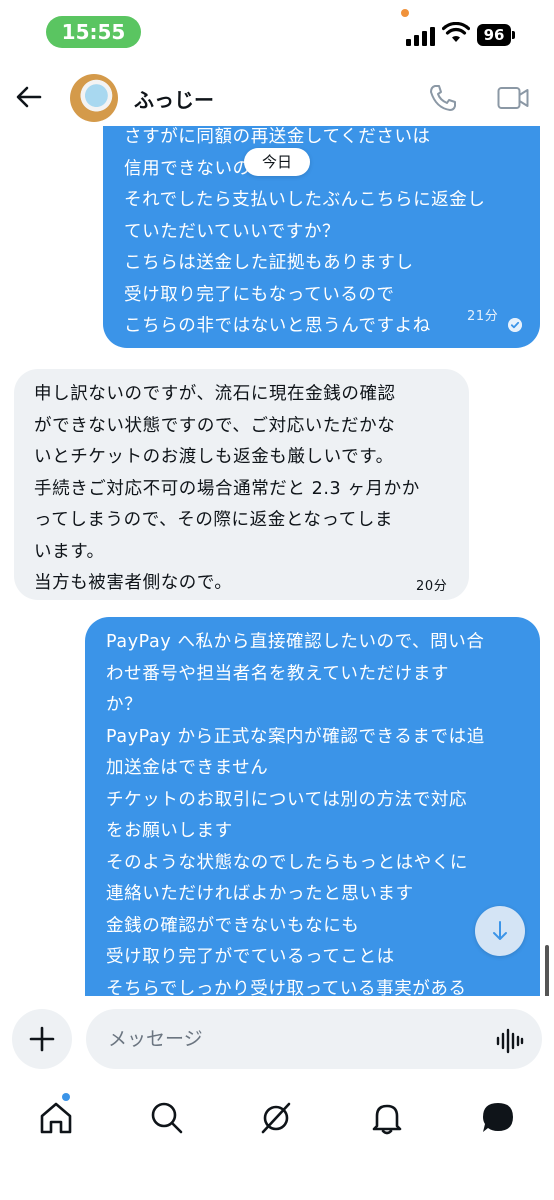 This screenshot has height=1200, width=554. I want to click on arrow-down-icon, so click(500, 930).